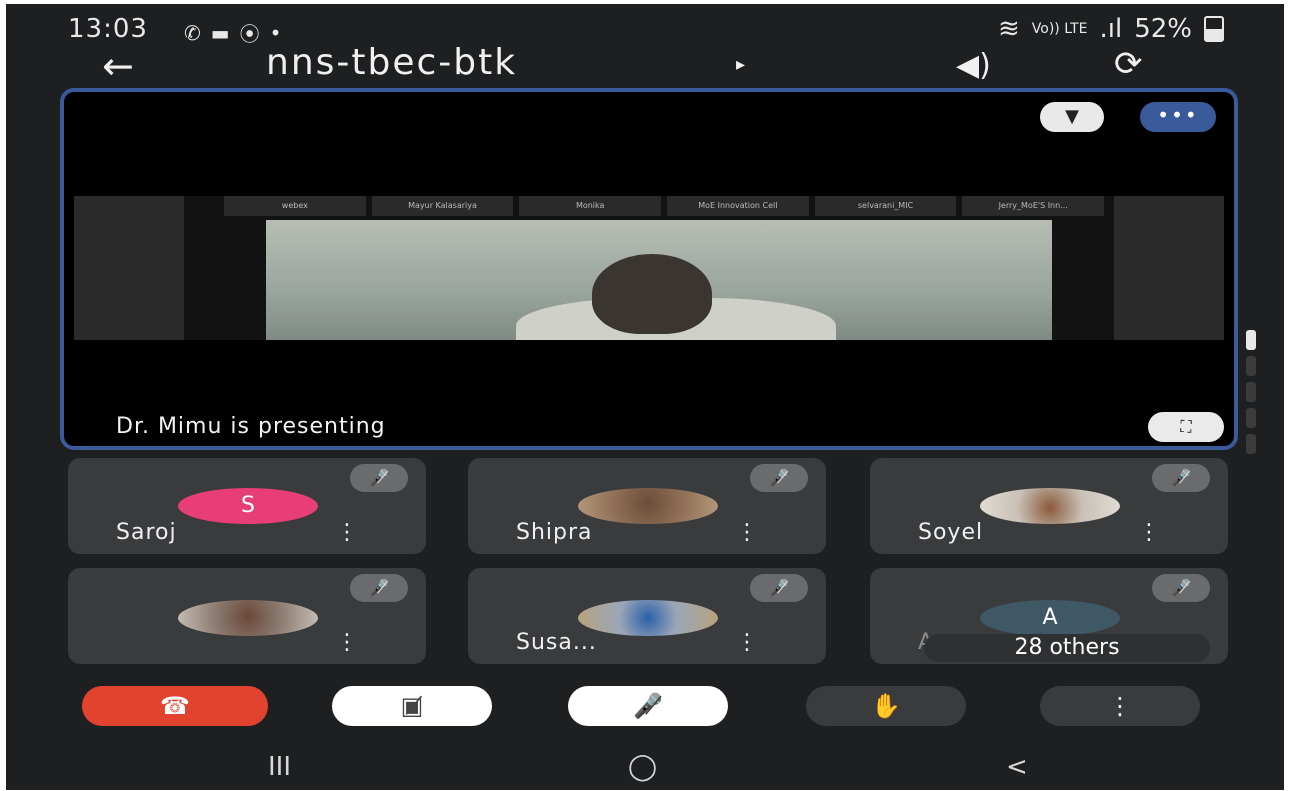  Describe the element at coordinates (1072, 117) in the screenshot. I see `pin-icon: ▼` at that location.